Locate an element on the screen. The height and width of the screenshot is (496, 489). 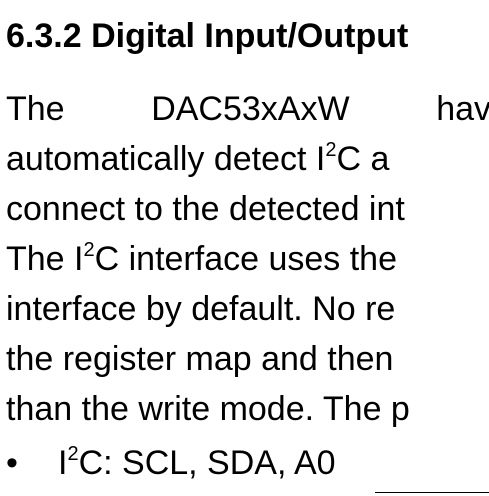
paragraph-line-1: The DAC53xAxW have t is located at coordinates (247, 109).